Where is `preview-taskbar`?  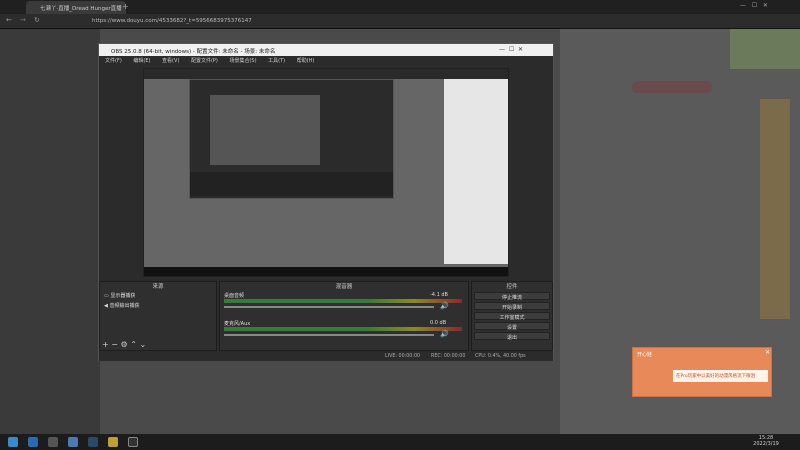
preview-taskbar is located at coordinates (326, 271).